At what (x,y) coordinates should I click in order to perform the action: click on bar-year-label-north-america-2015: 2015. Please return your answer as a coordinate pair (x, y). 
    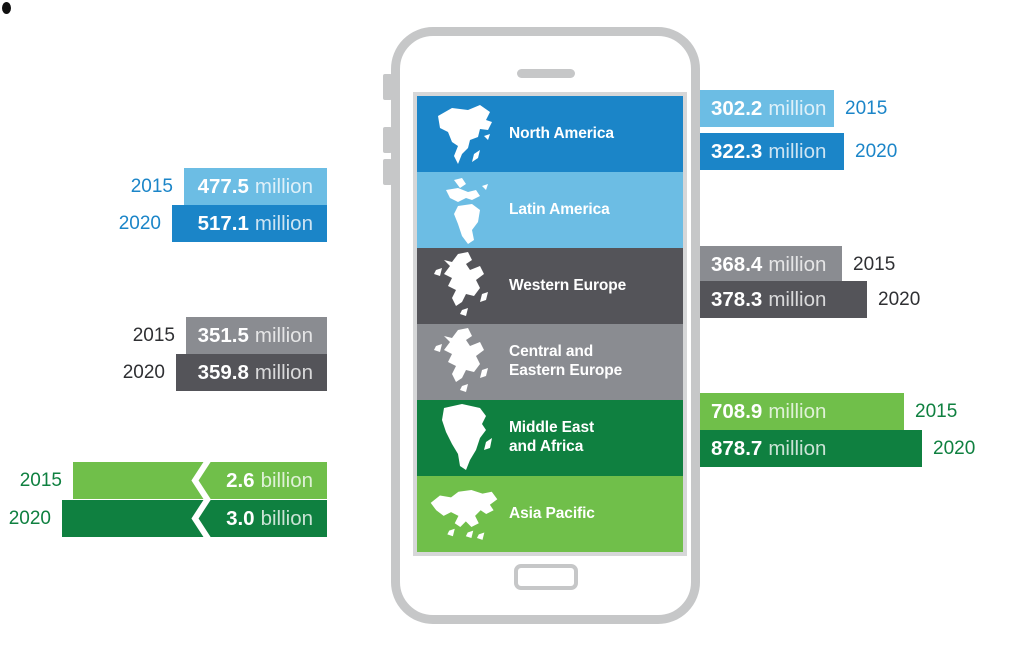
    Looking at the image, I should click on (866, 108).